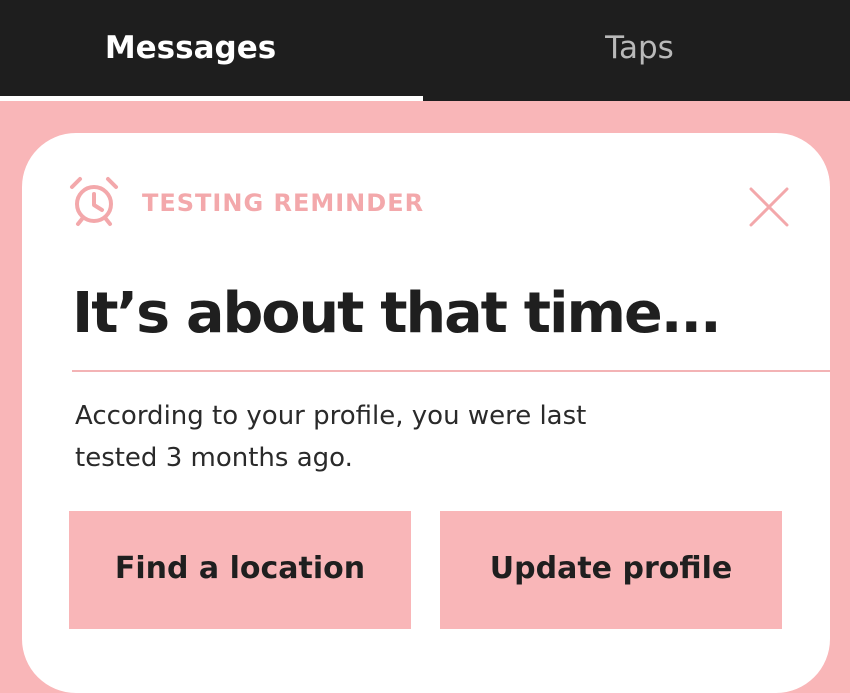  Describe the element at coordinates (425, 50) in the screenshot. I see `top-tab-bar: Messages Taps` at that location.